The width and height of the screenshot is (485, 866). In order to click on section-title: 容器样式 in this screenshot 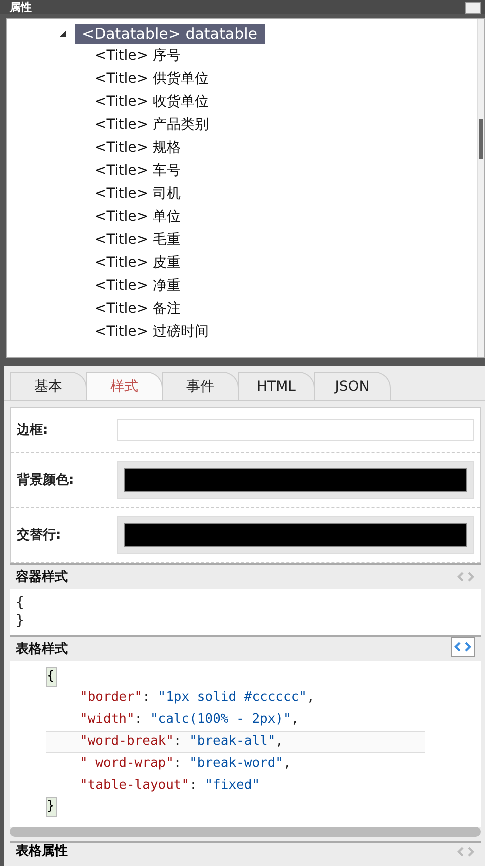, I will do `click(42, 577)`.